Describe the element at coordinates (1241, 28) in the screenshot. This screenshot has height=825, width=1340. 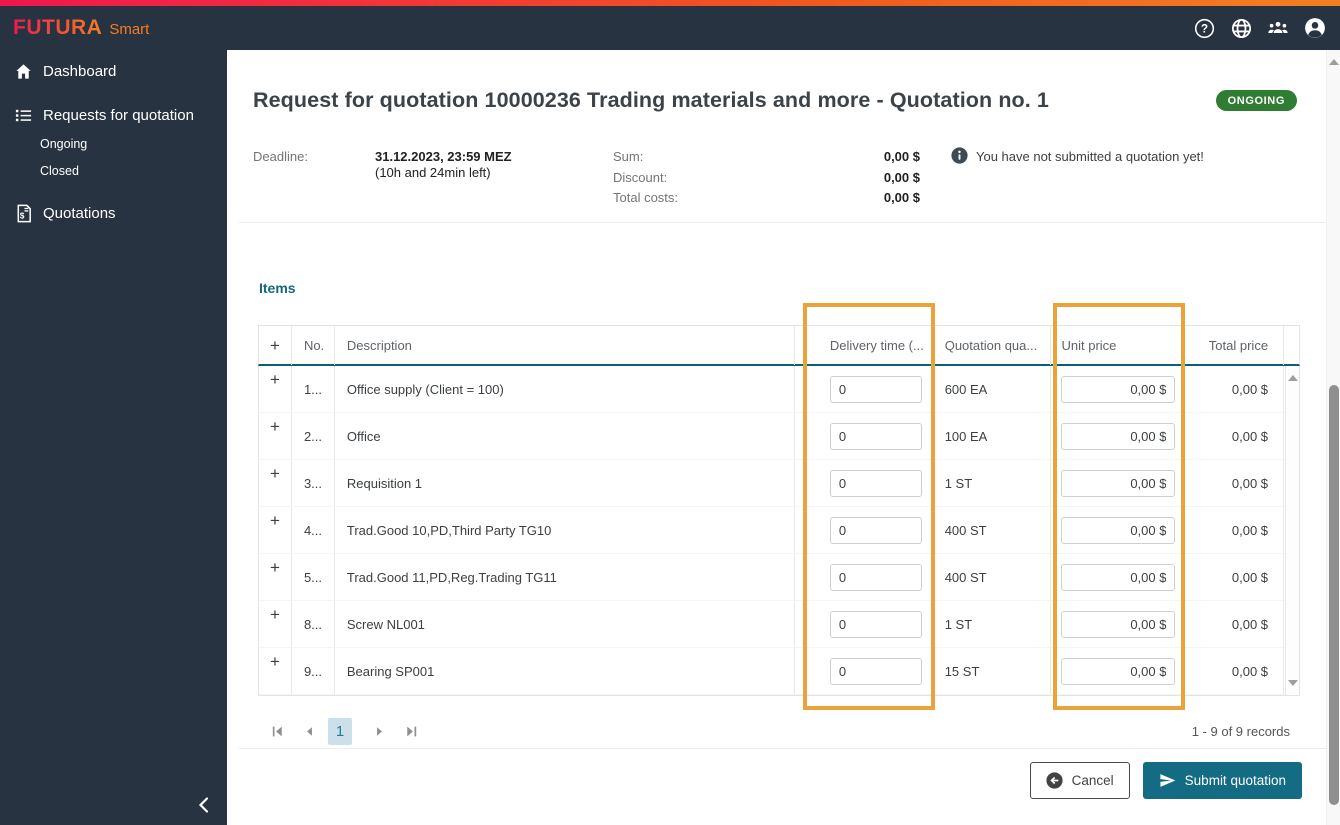
I see `language-icon` at that location.